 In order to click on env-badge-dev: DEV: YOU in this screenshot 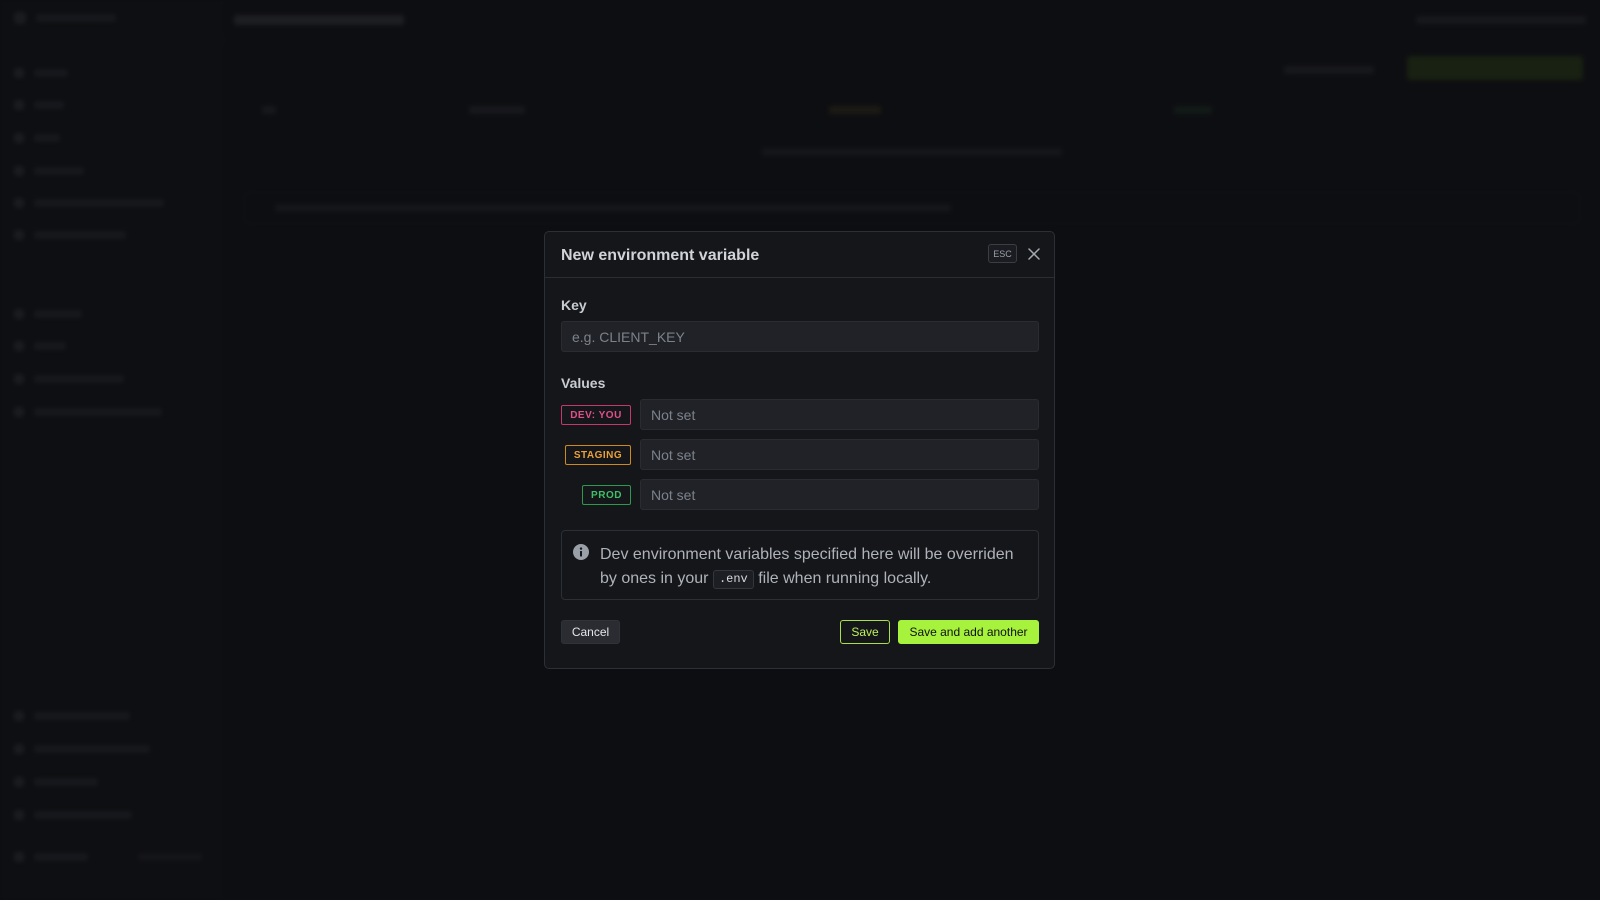, I will do `click(596, 415)`.